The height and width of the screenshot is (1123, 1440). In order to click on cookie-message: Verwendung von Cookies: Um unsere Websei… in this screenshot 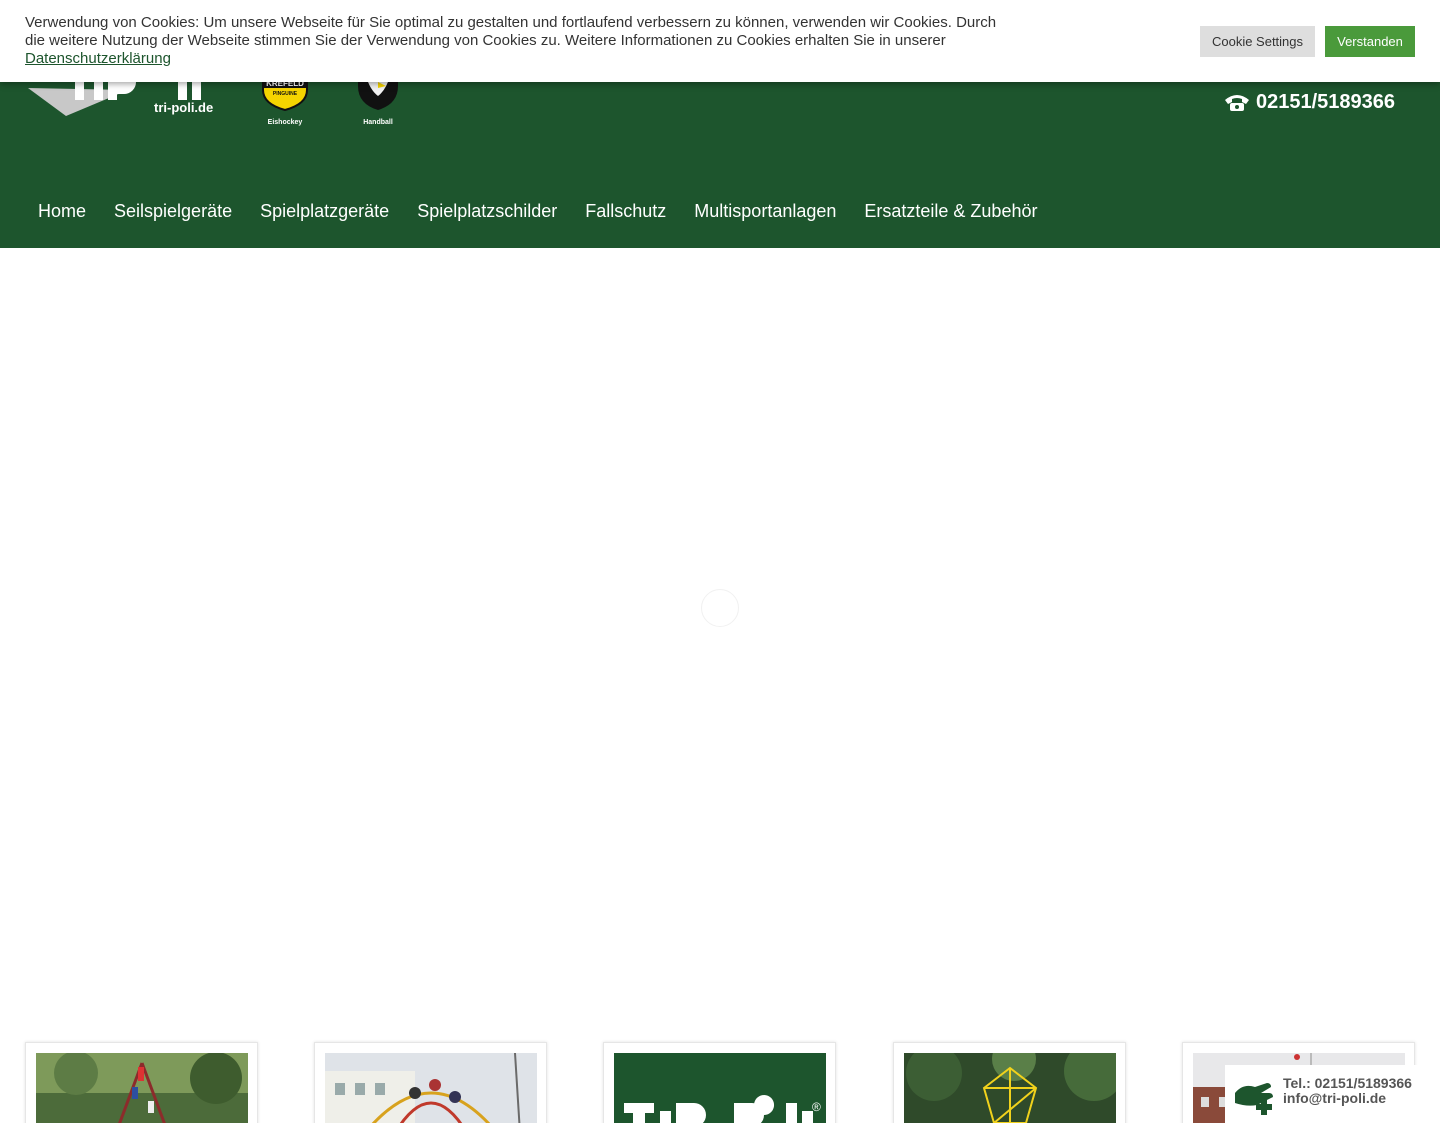, I will do `click(511, 31)`.